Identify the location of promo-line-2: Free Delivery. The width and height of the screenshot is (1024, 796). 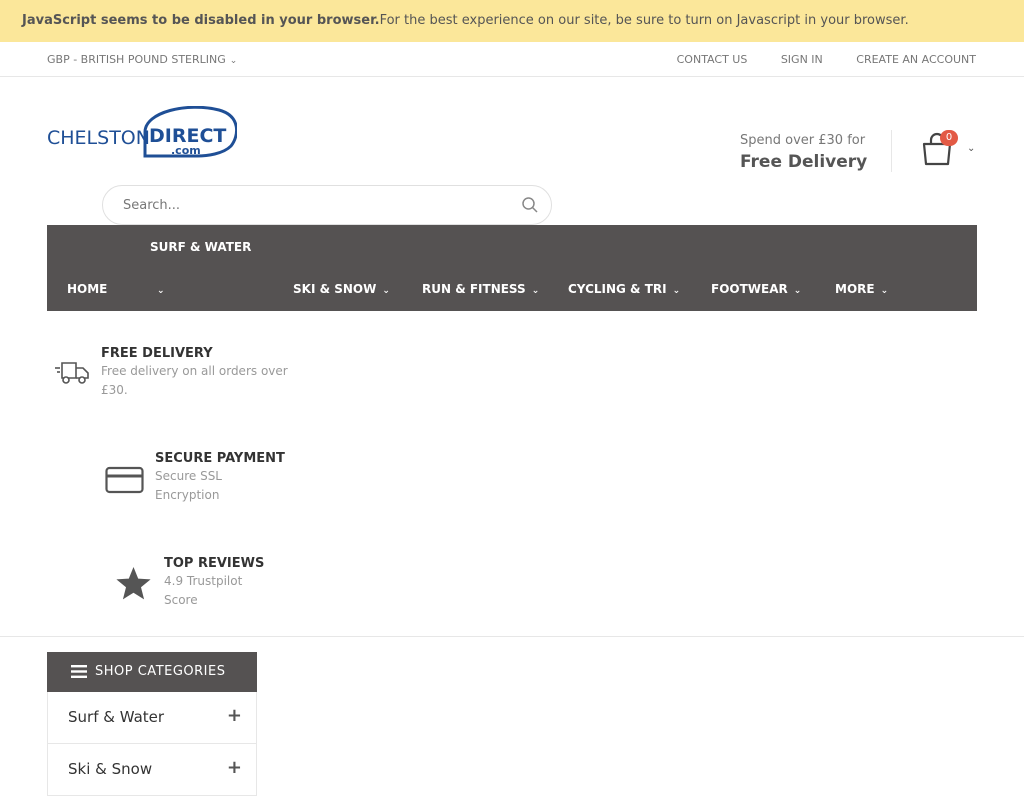
(804, 162).